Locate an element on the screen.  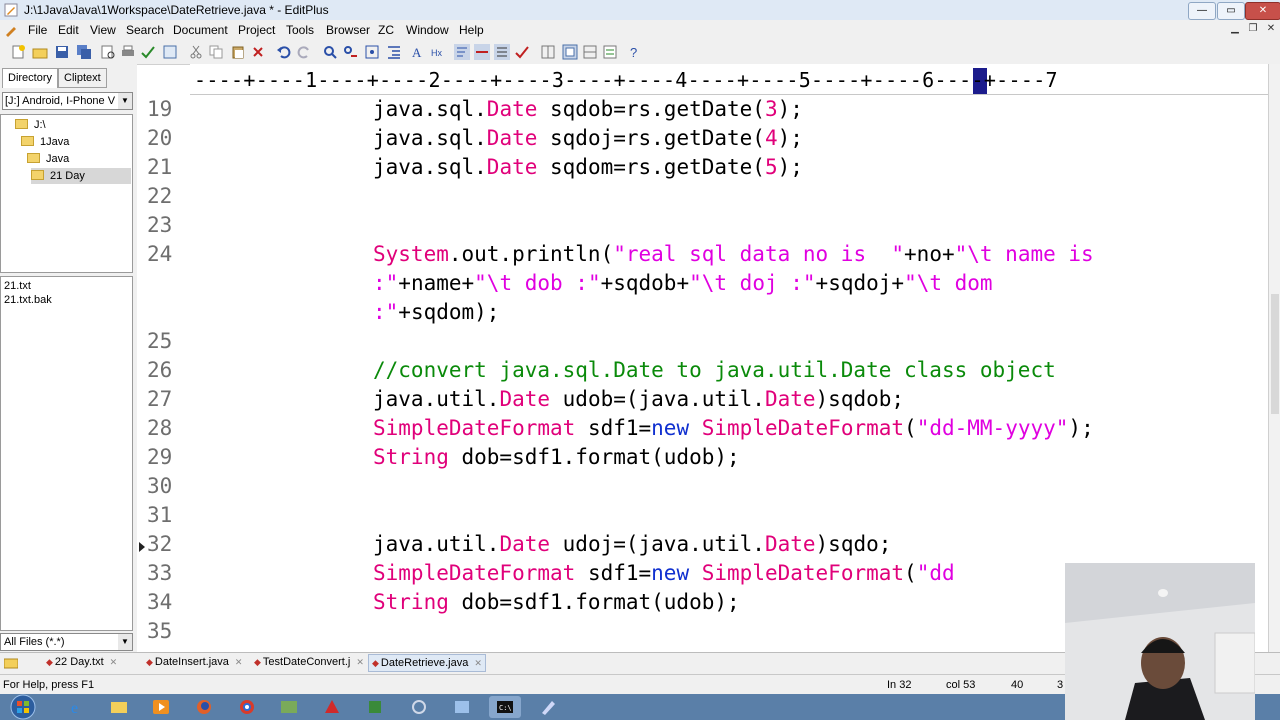
indent-icon is located at coordinates (394, 52).